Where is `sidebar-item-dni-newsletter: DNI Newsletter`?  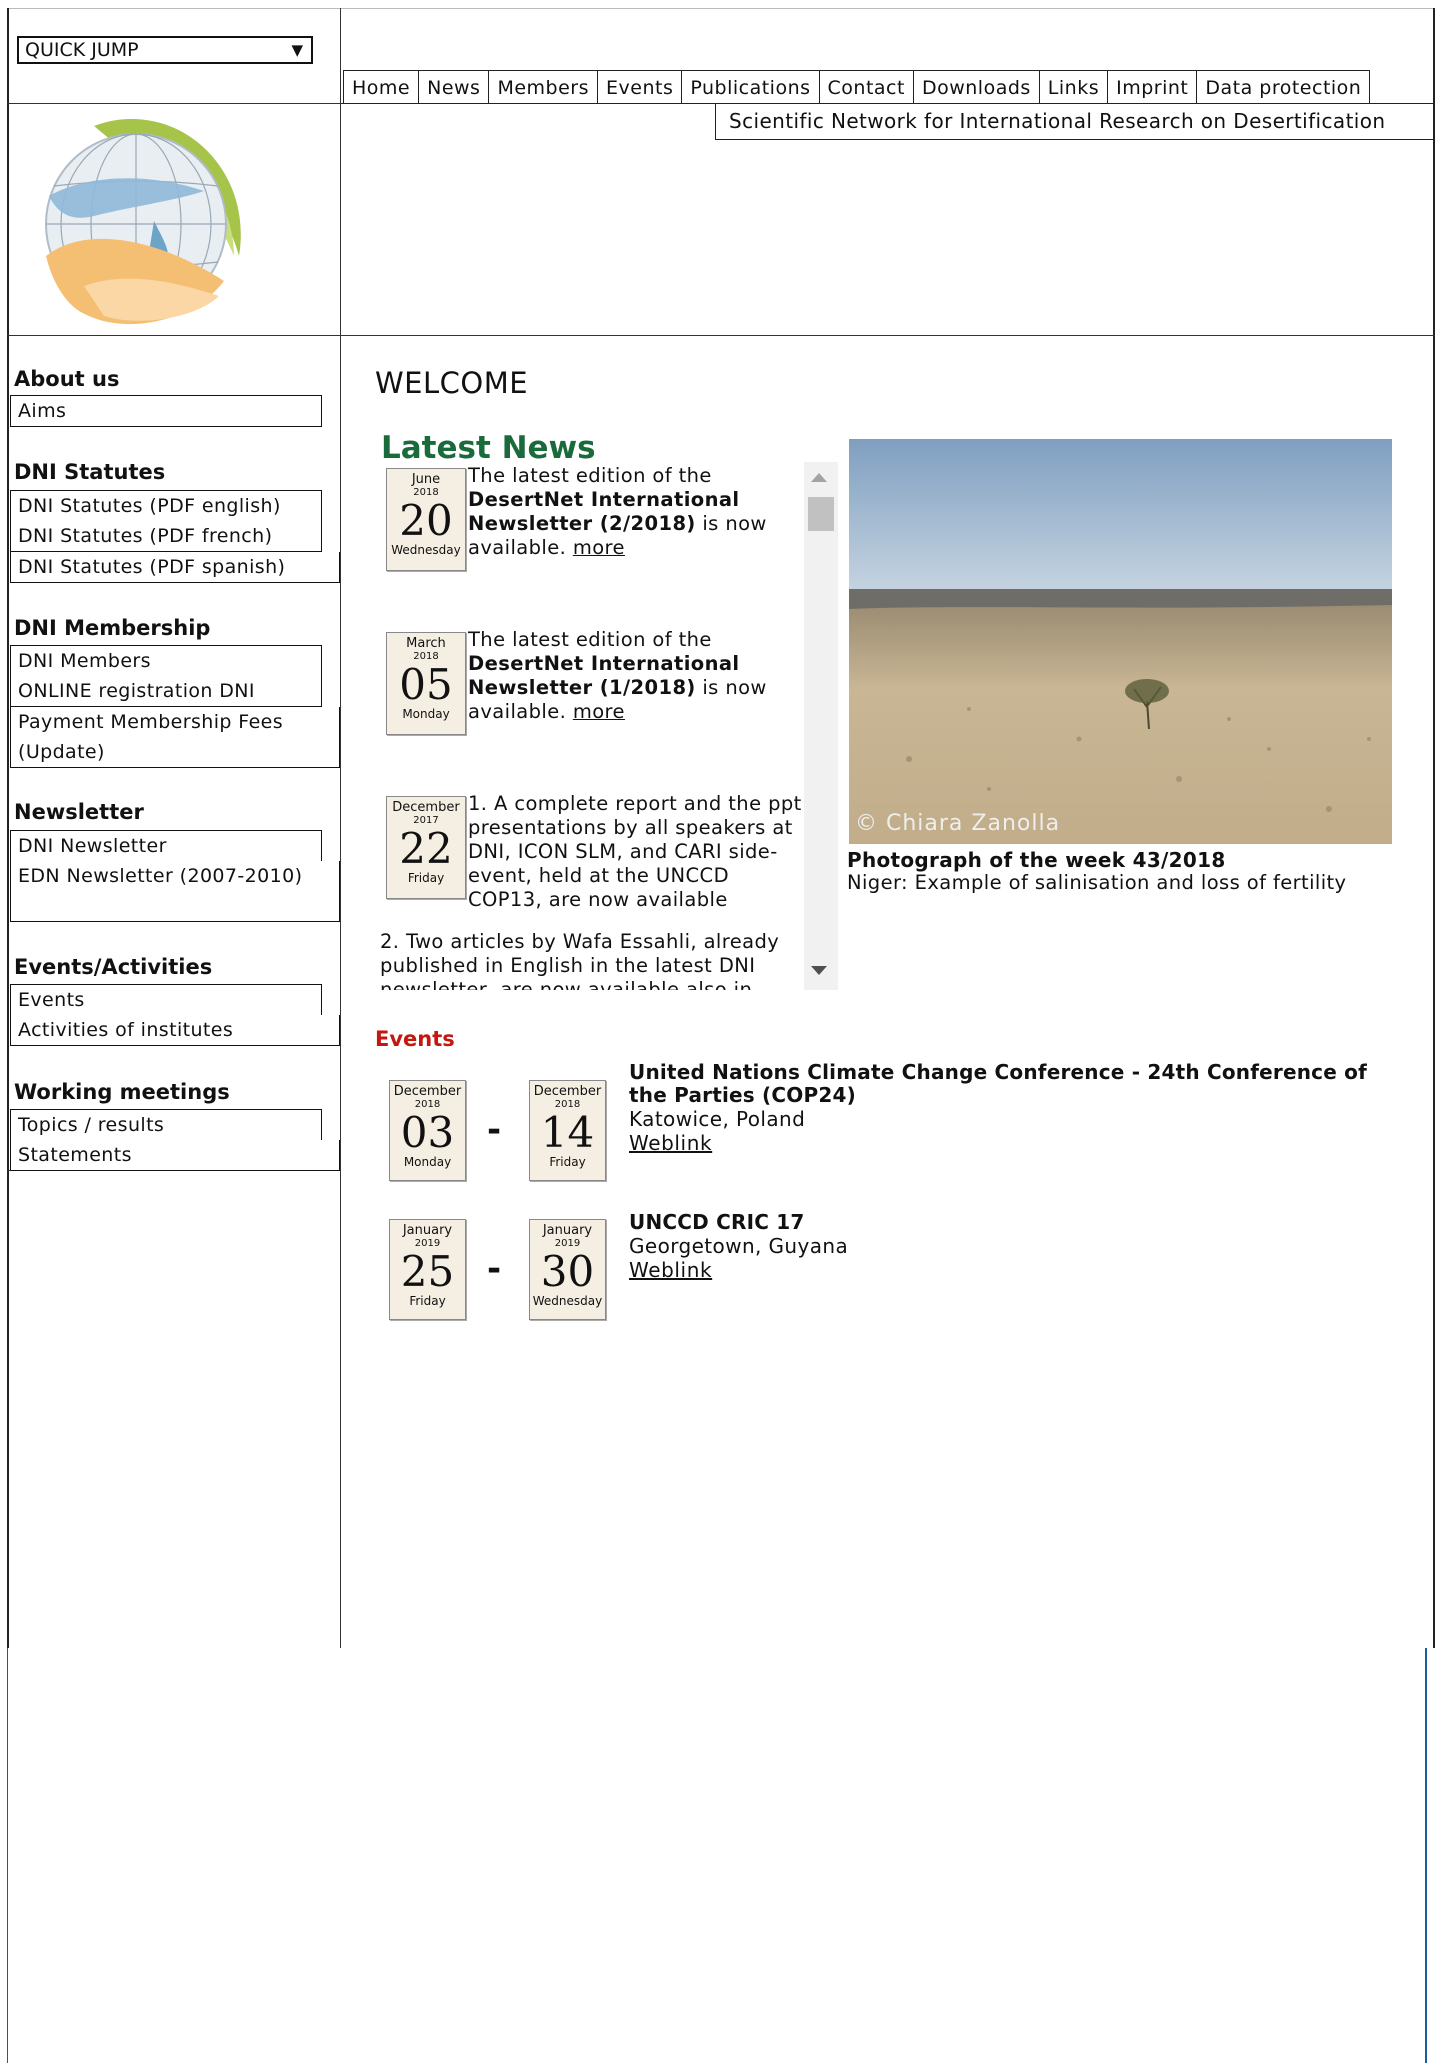 sidebar-item-dni-newsletter: DNI Newsletter is located at coordinates (166, 846).